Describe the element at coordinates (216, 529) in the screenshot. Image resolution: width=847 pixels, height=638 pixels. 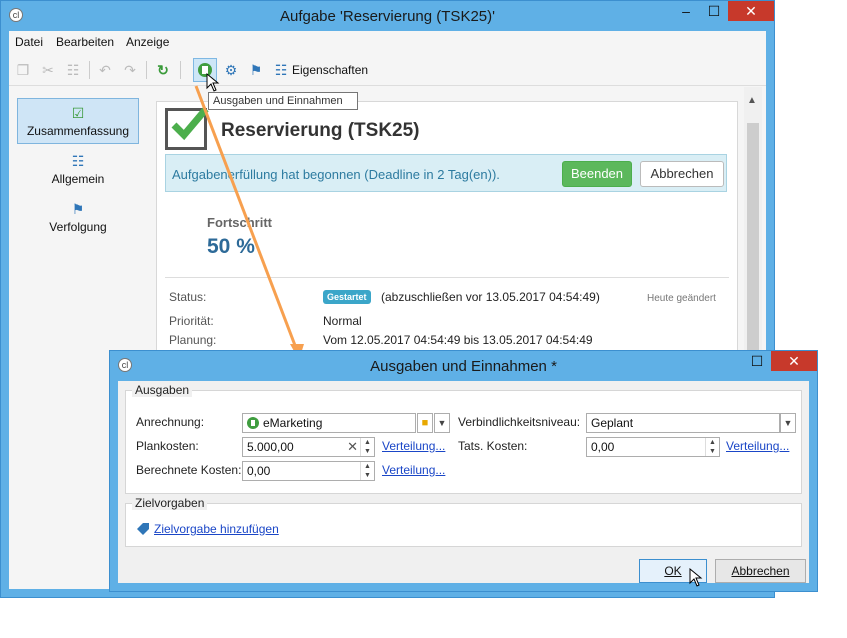
I see `add-target-link: Zielvorgabe hinzufügen` at that location.